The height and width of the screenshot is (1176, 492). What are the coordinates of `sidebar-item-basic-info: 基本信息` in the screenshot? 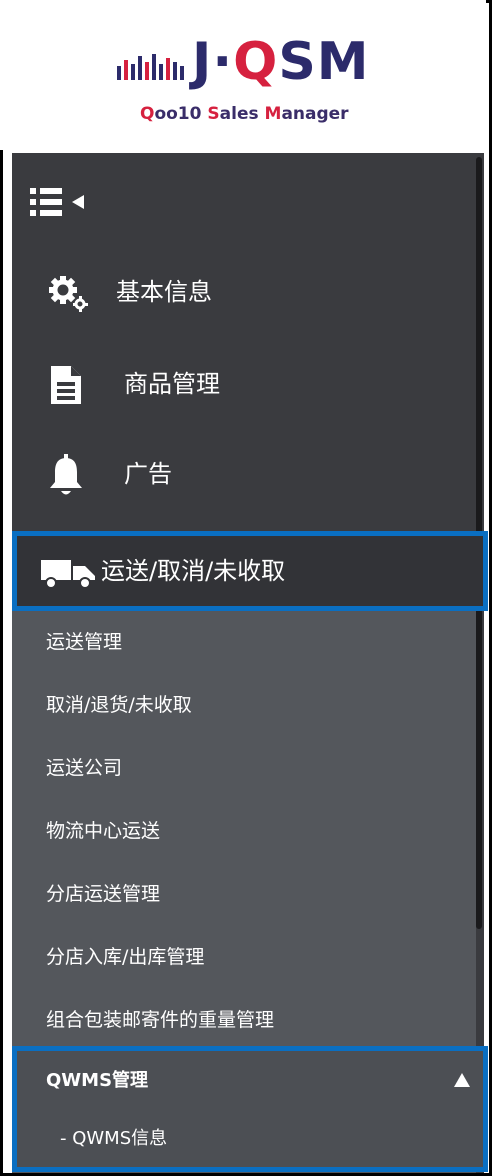 It's located at (244, 292).